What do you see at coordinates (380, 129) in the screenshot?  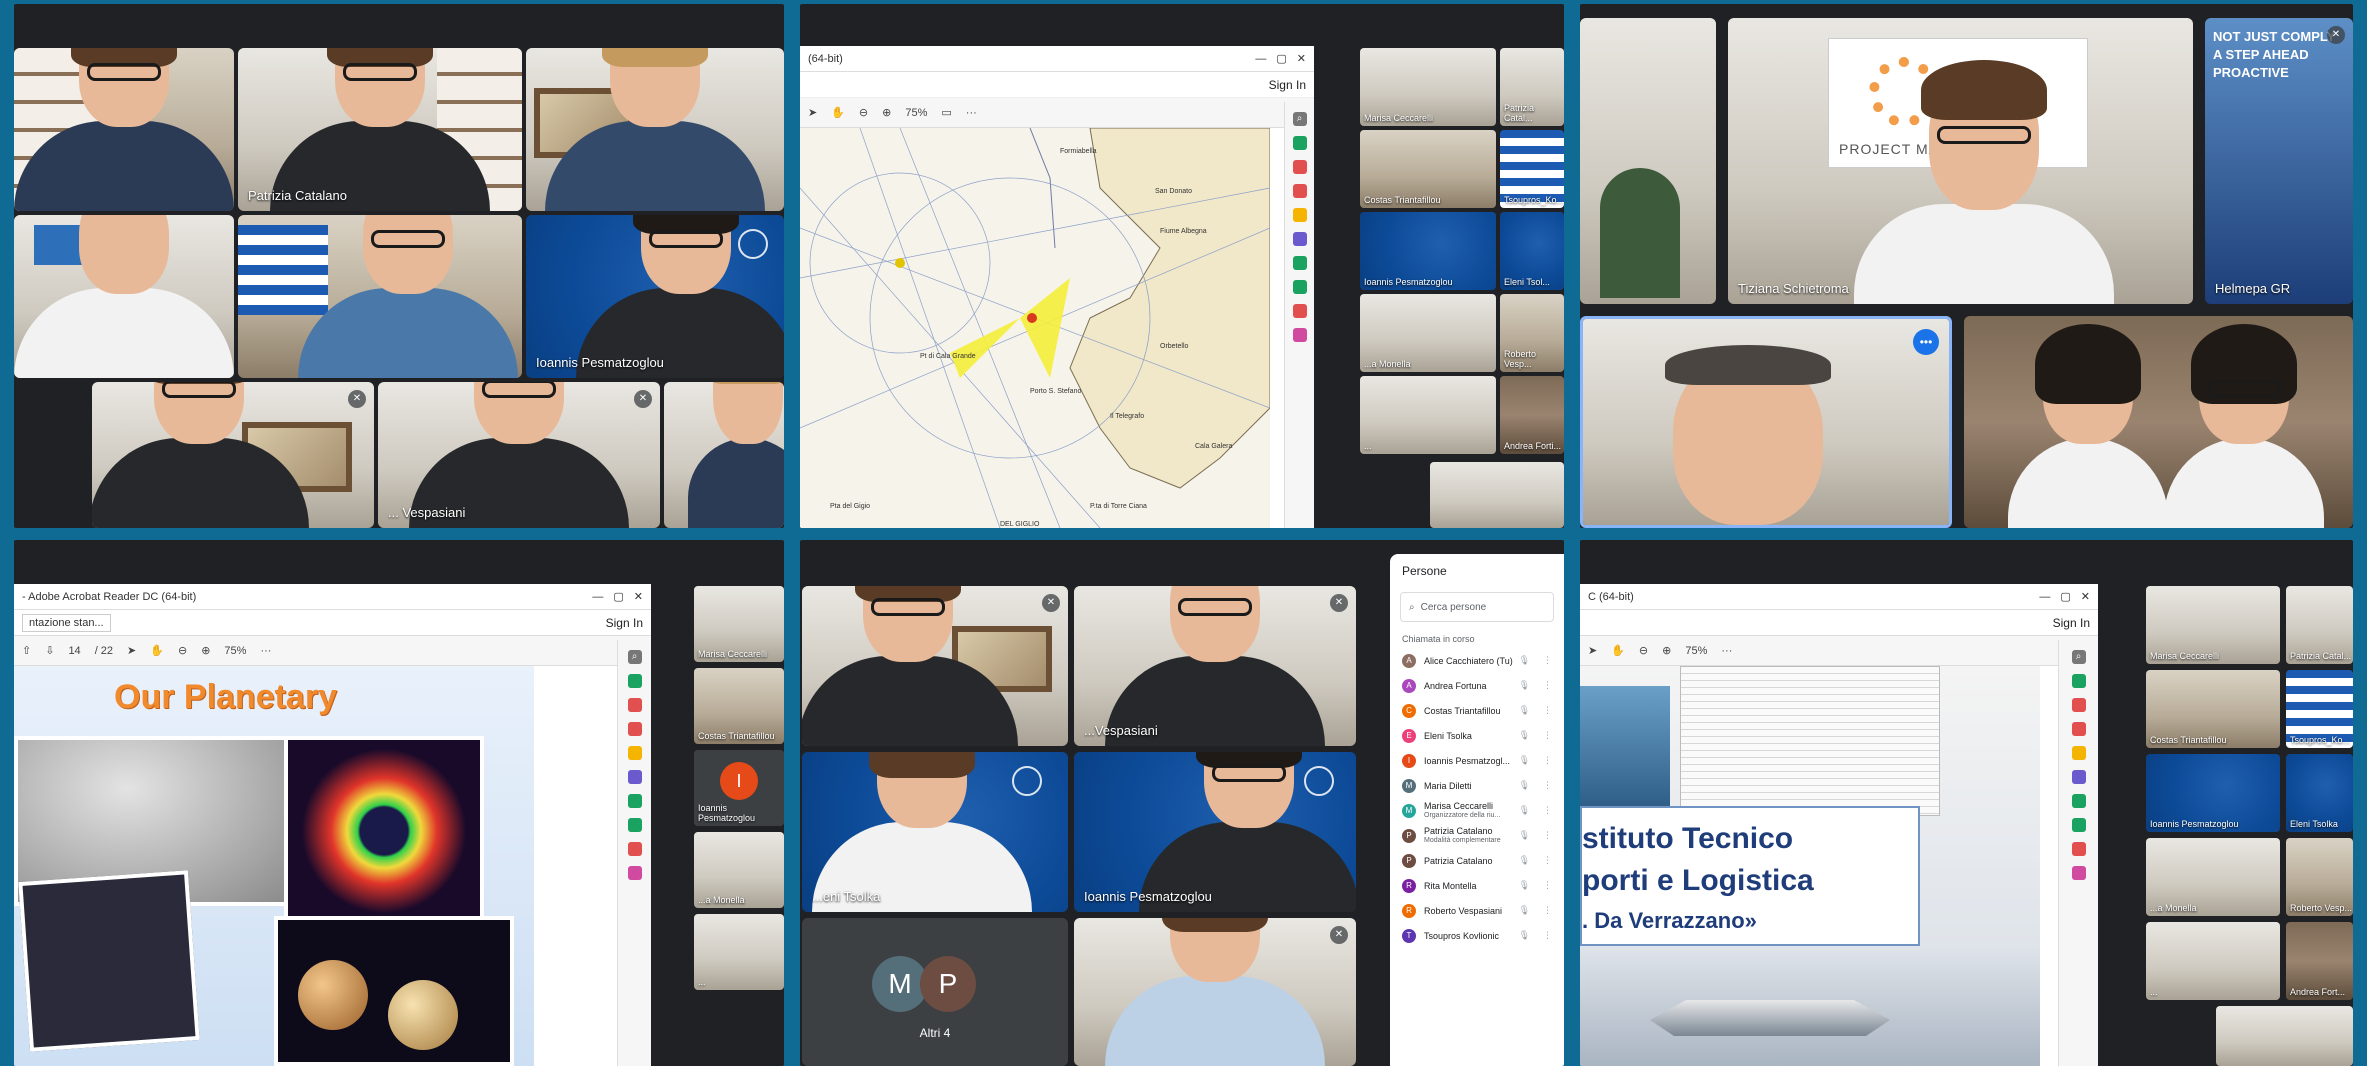 I see `video-tile: Patrizia Catalano` at bounding box center [380, 129].